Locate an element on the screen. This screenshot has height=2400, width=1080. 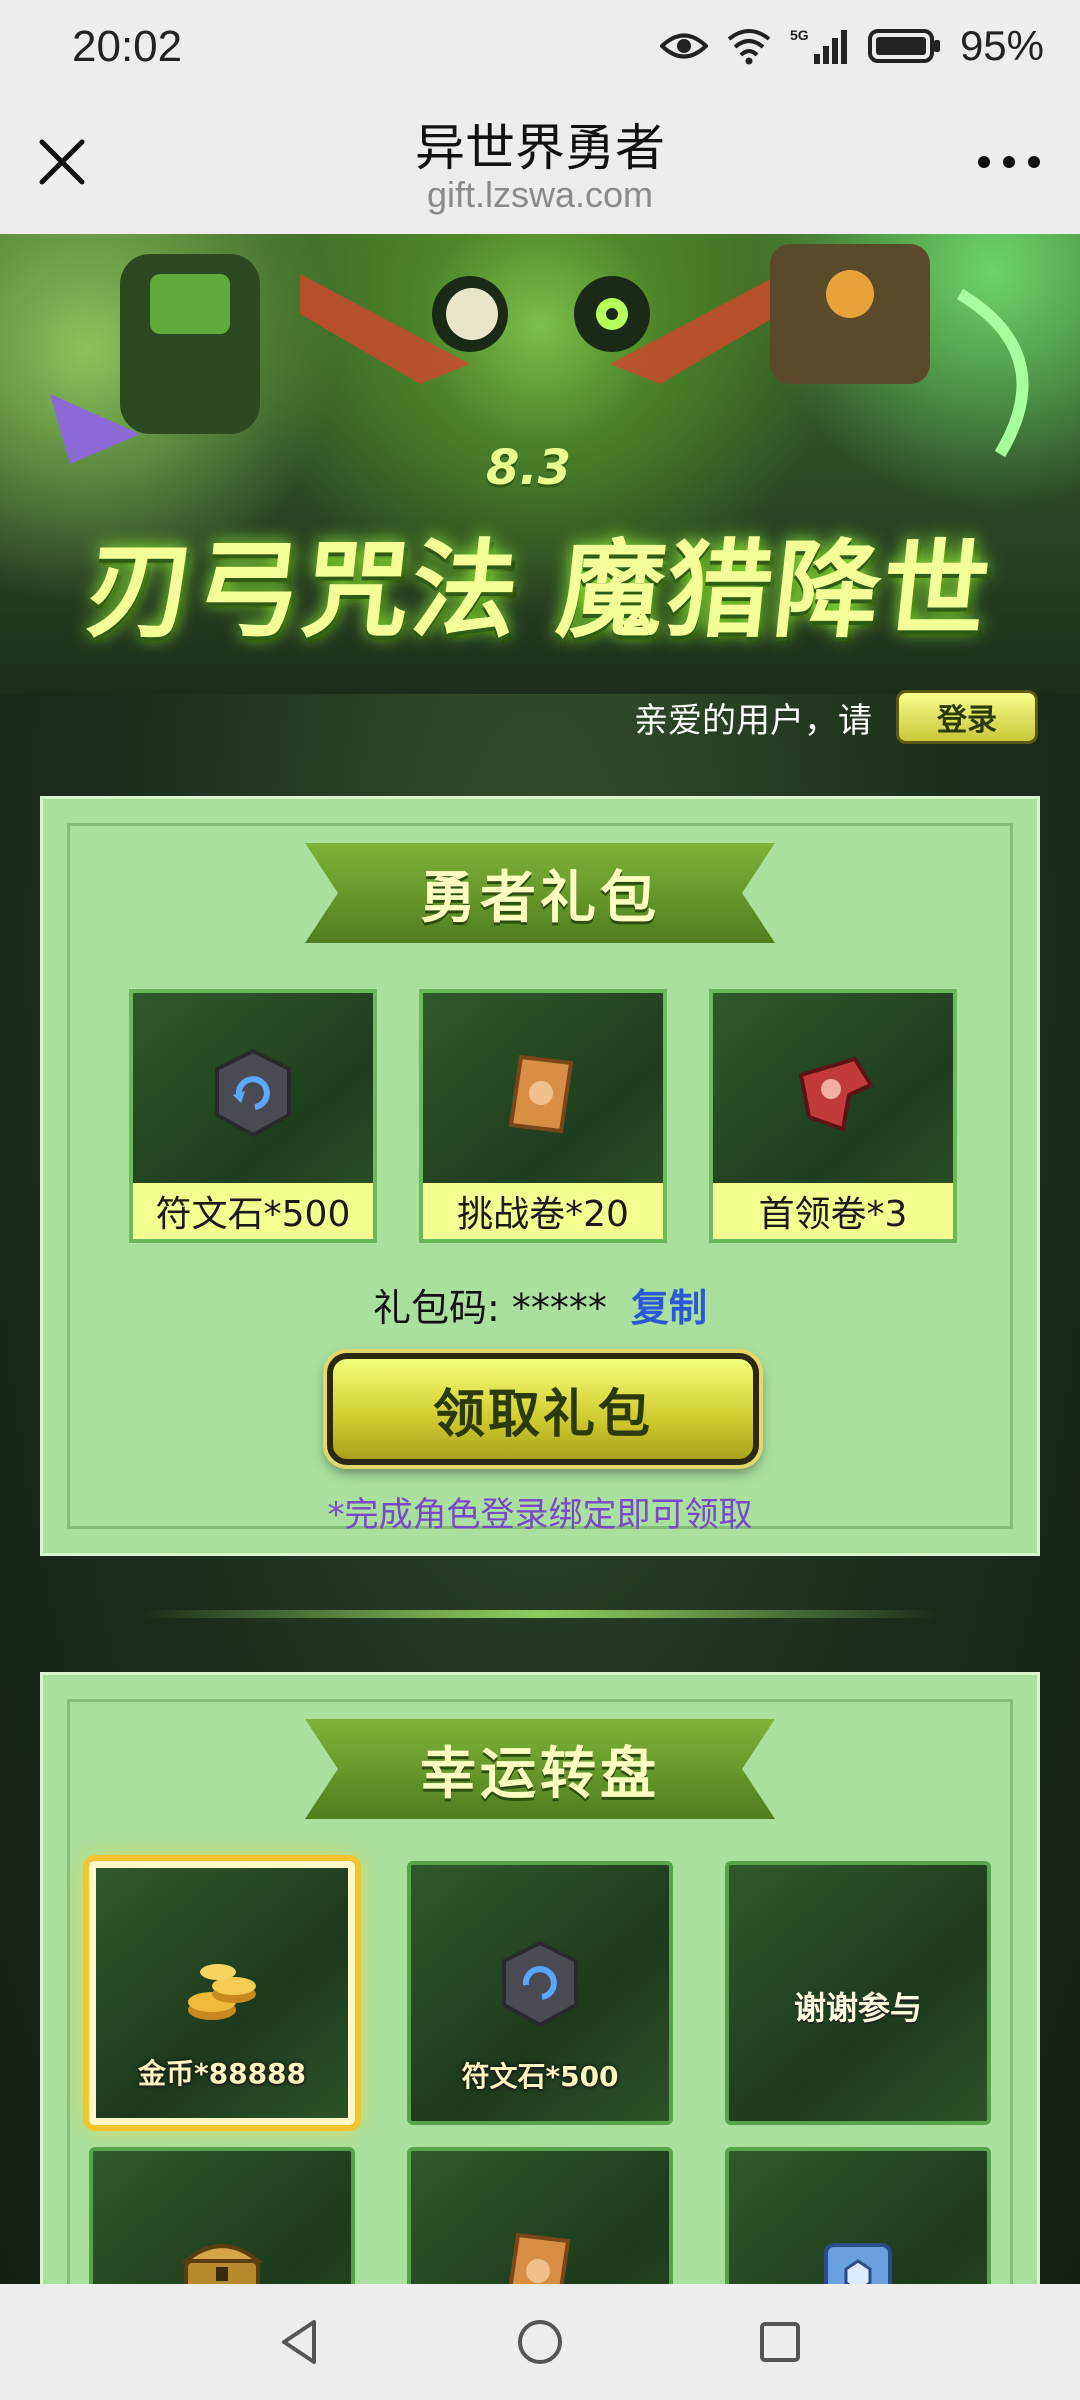
user-greeting-row: 亲爱的用户，请 登录 is located at coordinates (836, 717).